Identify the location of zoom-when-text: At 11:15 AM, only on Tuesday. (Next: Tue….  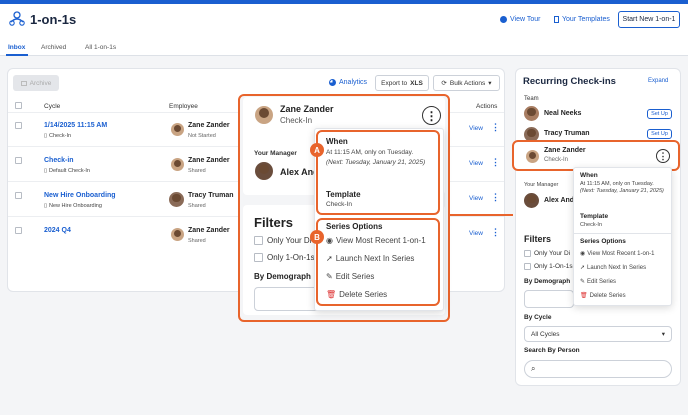
(381, 157).